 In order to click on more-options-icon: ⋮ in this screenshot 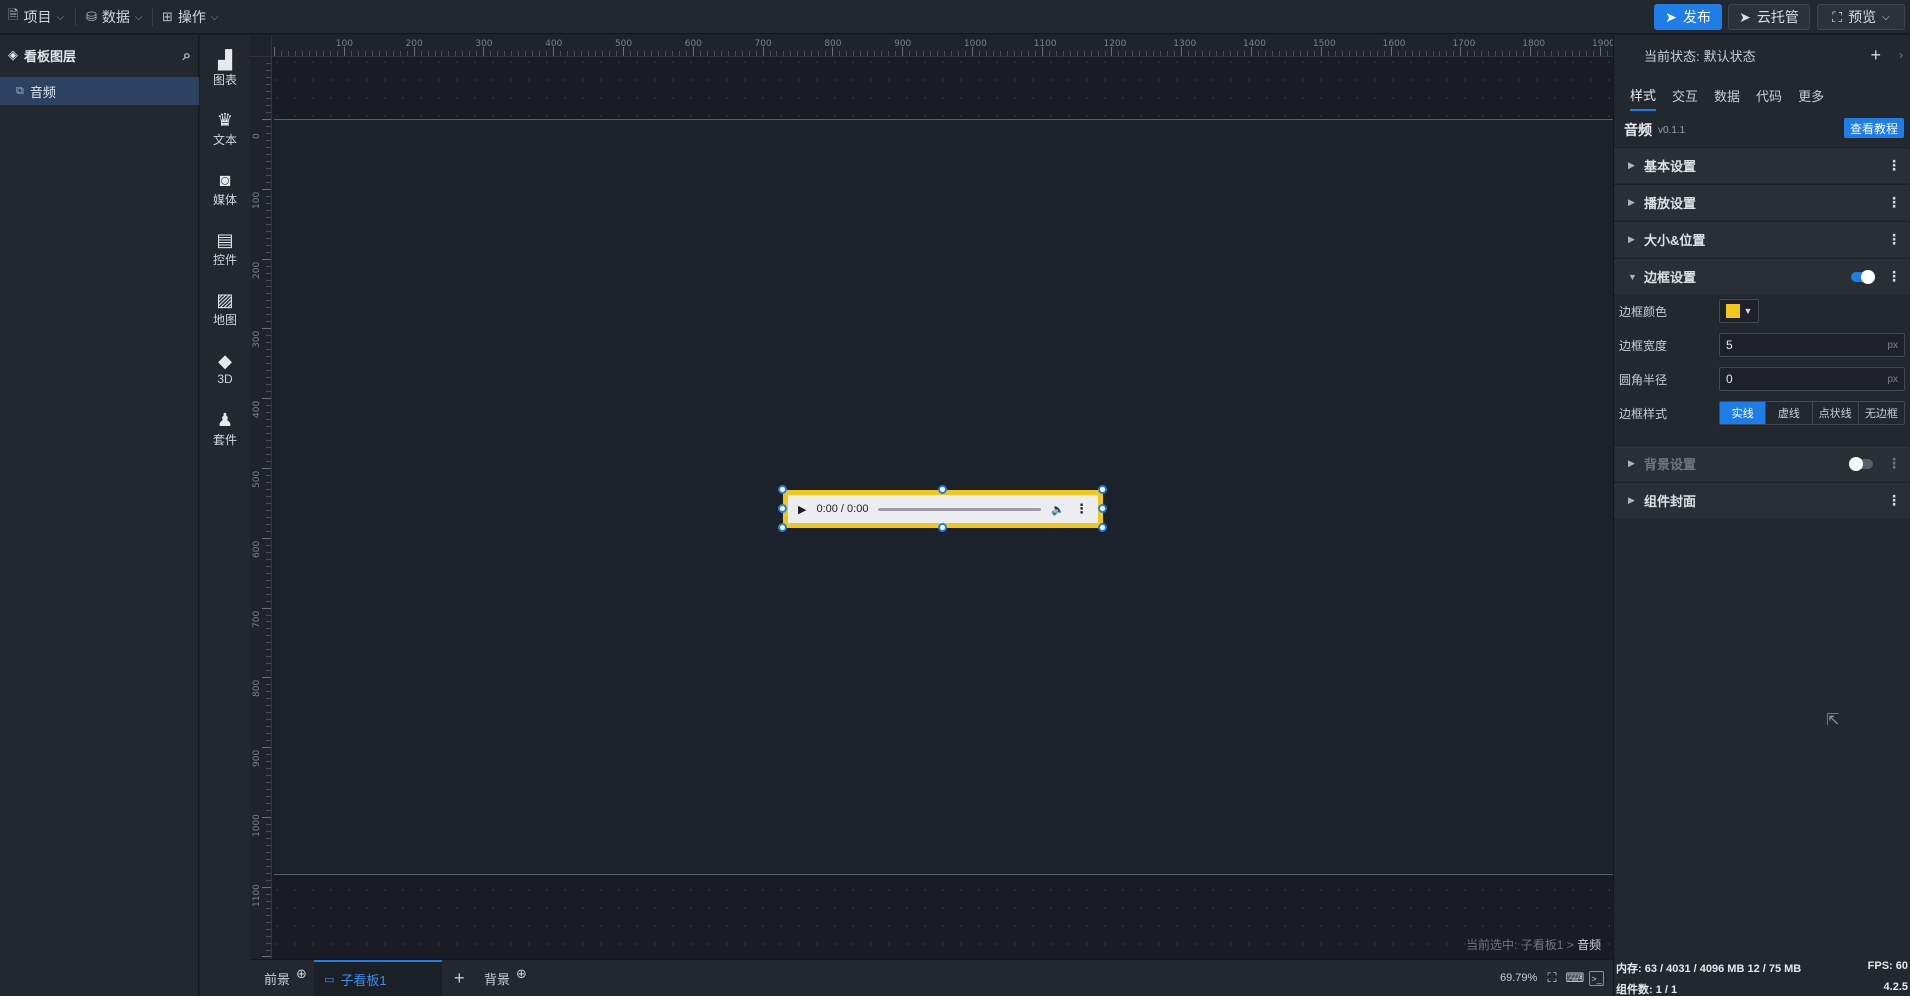, I will do `click(1081, 509)`.